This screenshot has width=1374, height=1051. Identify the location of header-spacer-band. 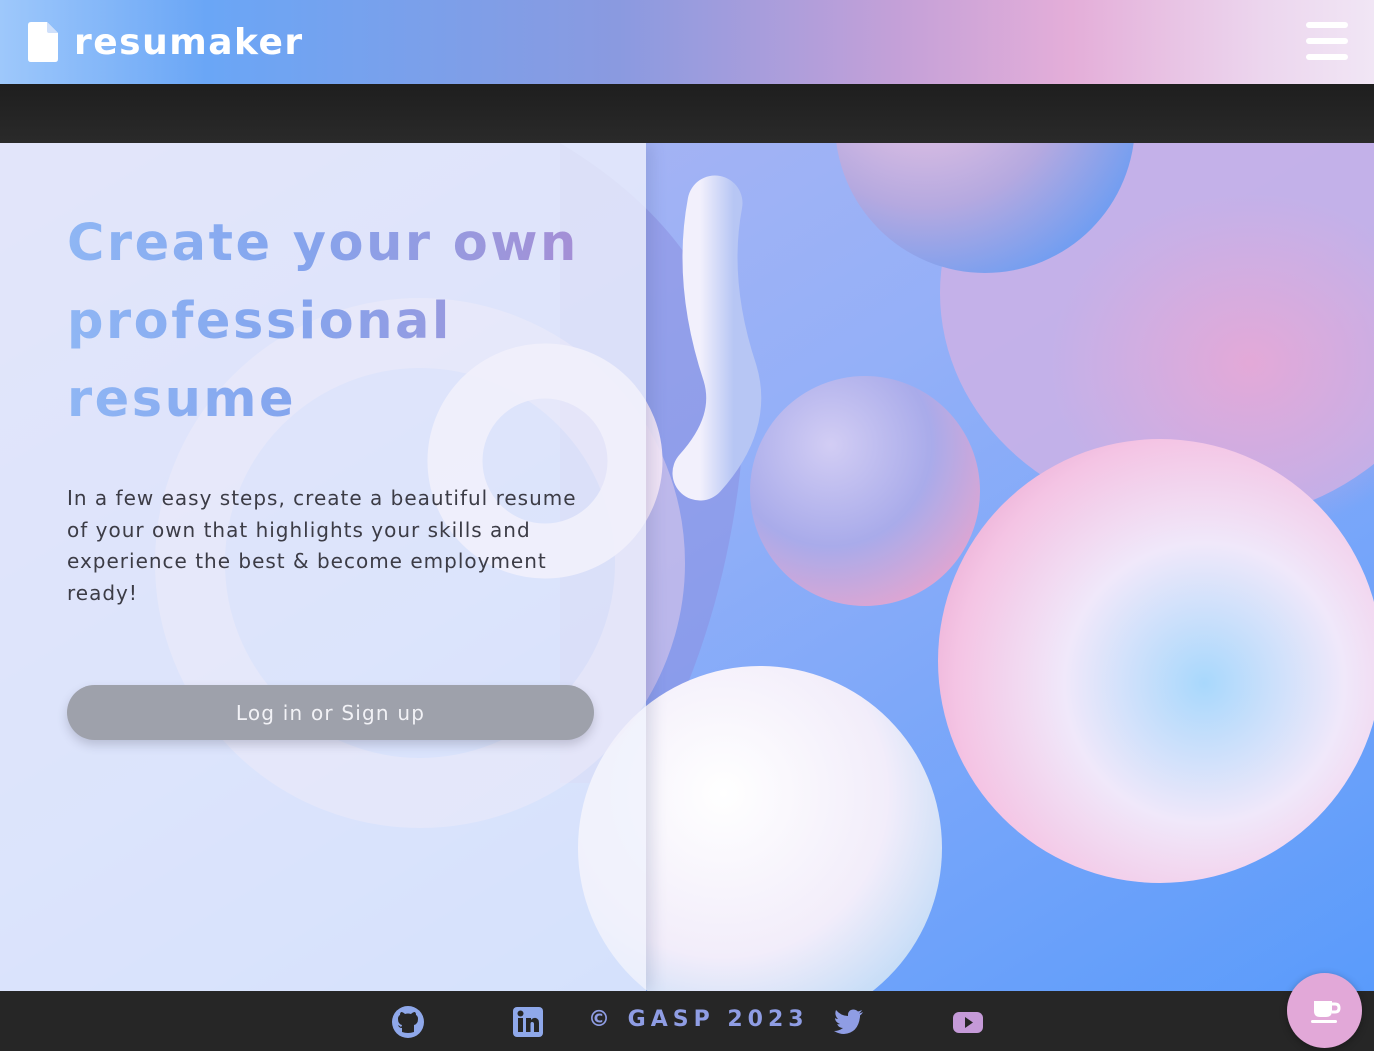
(687, 113).